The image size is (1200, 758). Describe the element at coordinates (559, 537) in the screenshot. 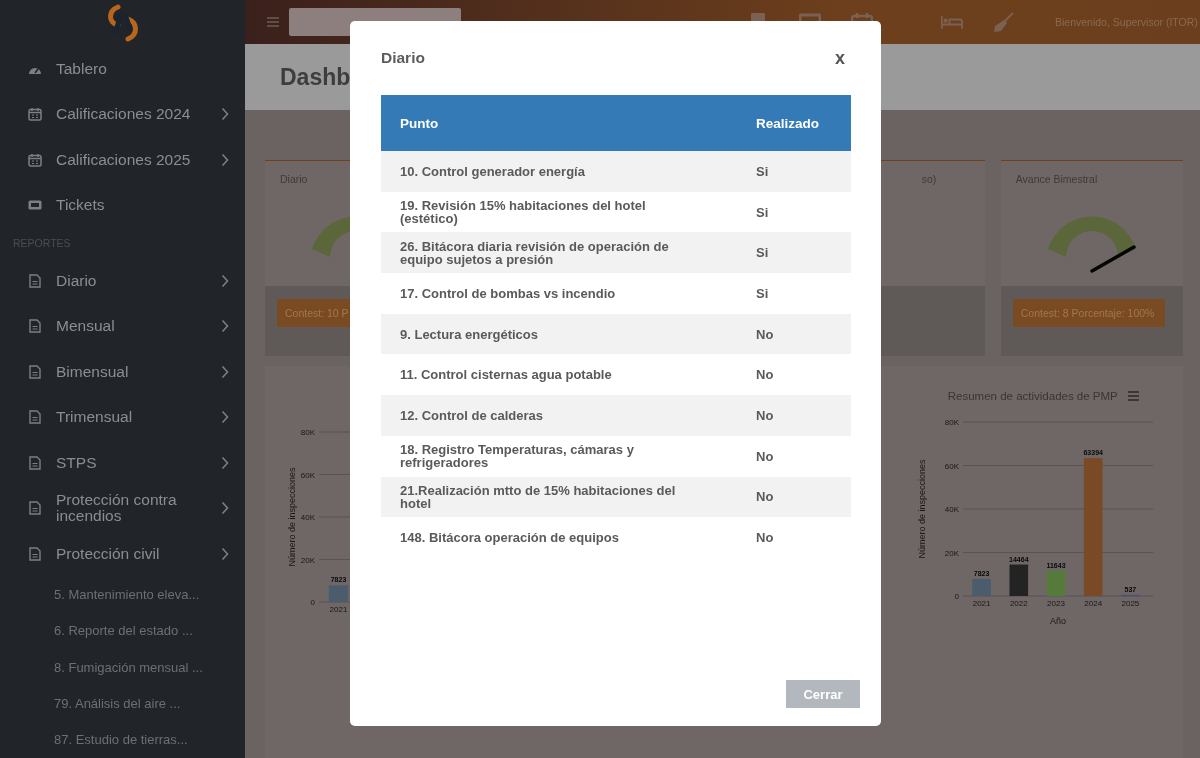

I see `table-cell: 148. Bitácora operación de equipos` at that location.